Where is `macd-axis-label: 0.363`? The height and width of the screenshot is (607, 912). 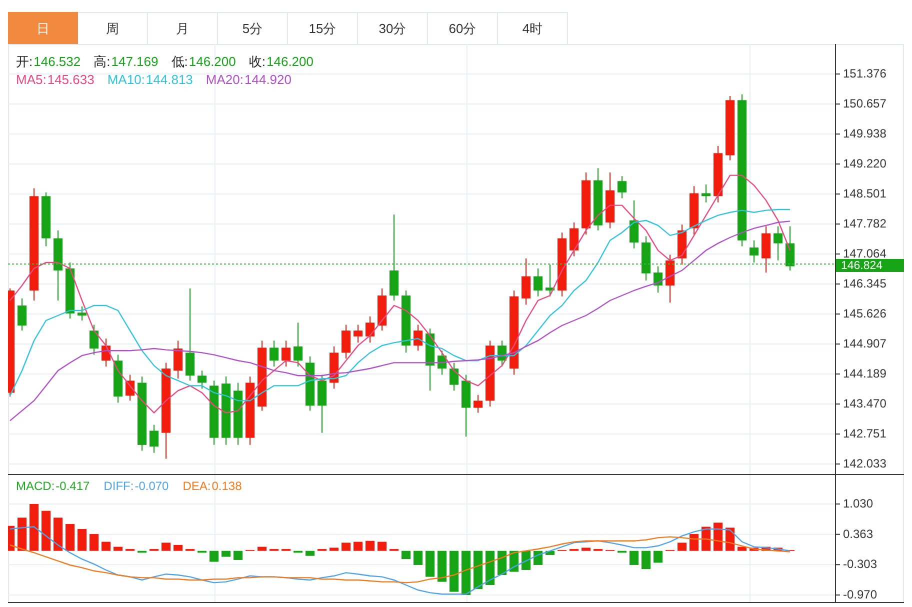
macd-axis-label: 0.363 is located at coordinates (858, 533).